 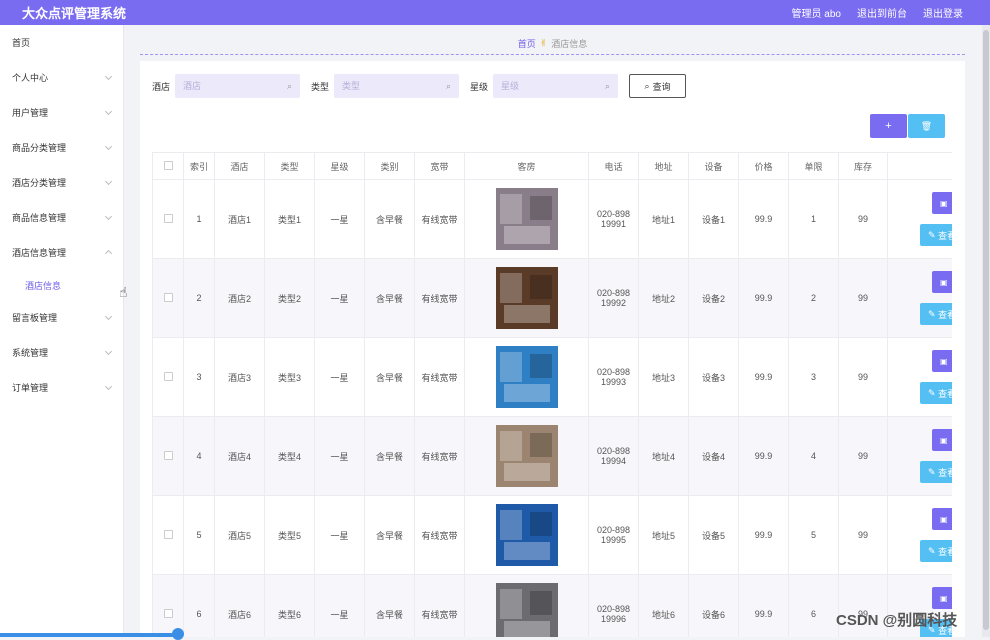 I want to click on app-title: 大众点评管理系统, so click(x=74, y=13).